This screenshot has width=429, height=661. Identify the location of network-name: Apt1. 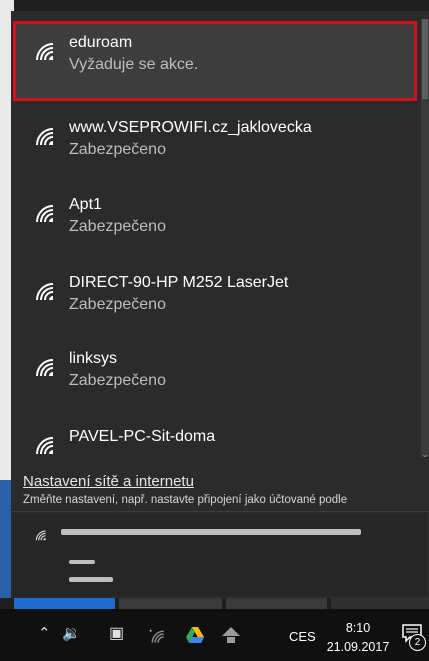
(85, 204).